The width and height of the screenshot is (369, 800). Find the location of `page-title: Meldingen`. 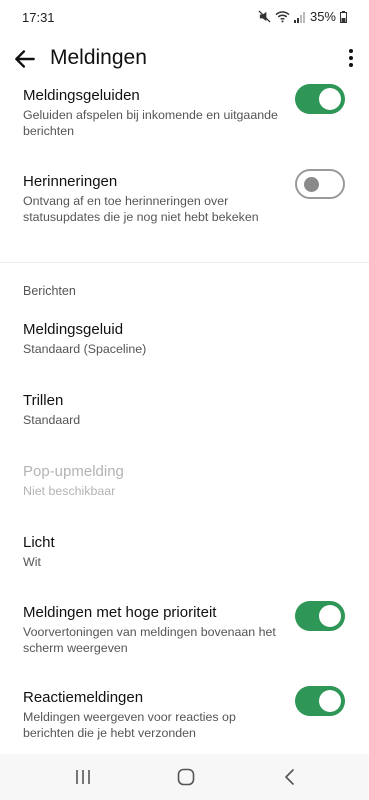

page-title: Meldingen is located at coordinates (98, 57).